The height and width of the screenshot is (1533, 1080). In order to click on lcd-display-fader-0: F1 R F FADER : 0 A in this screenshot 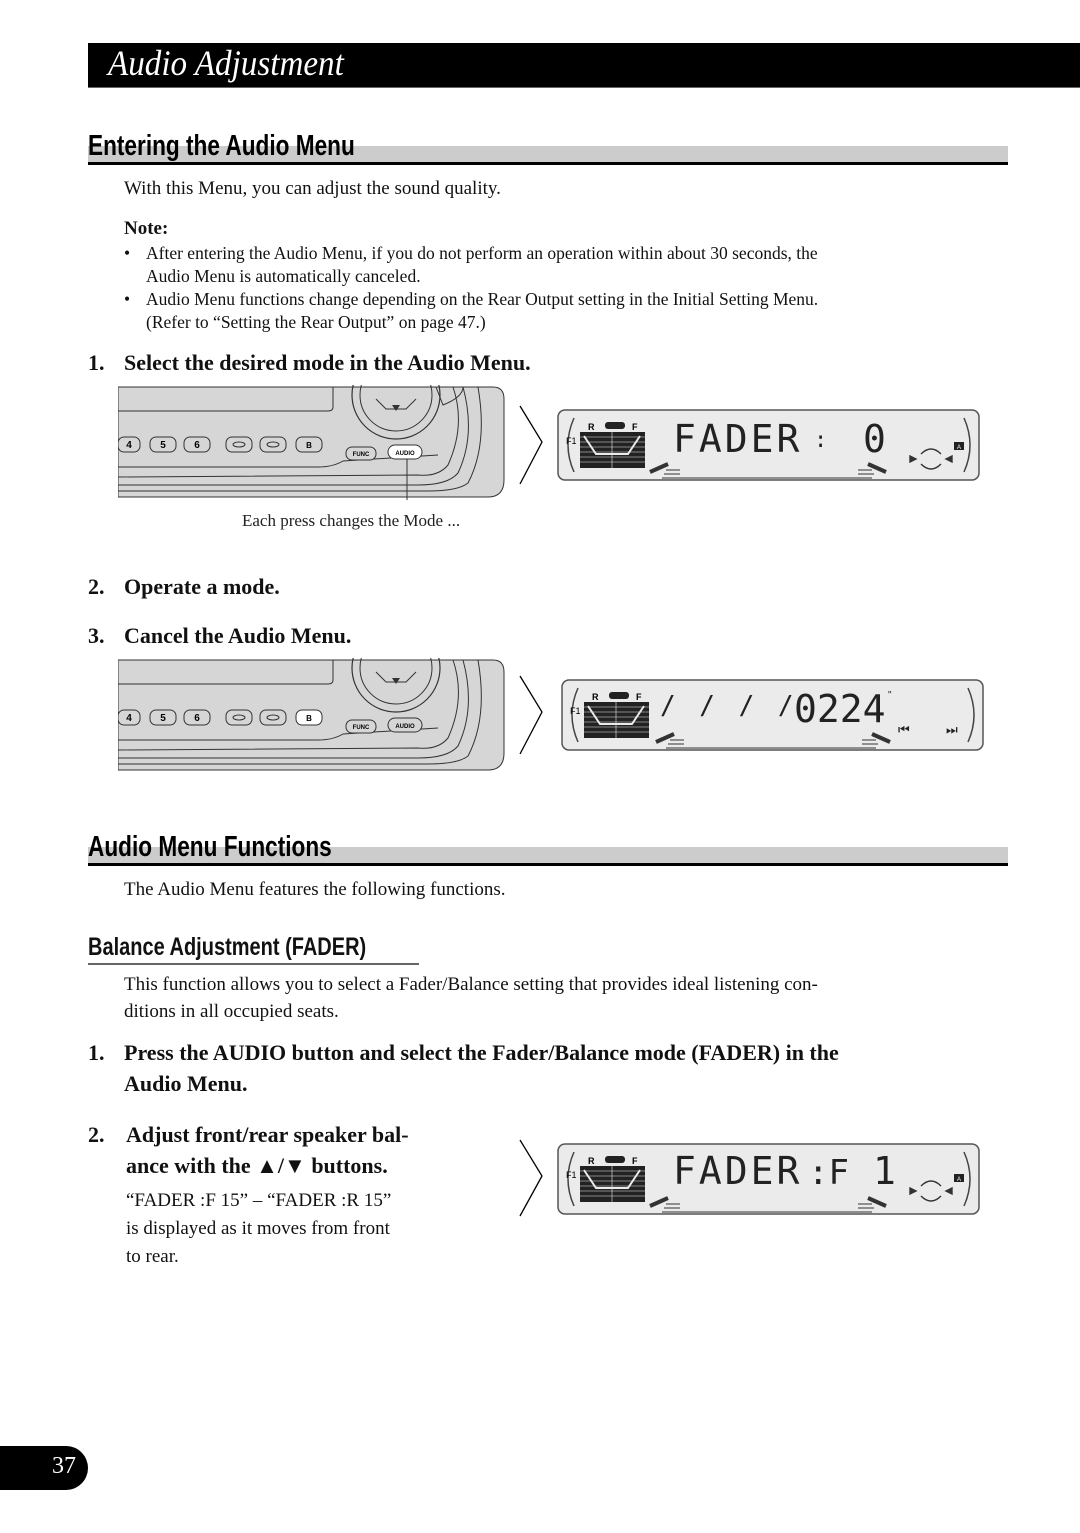, I will do `click(749, 445)`.